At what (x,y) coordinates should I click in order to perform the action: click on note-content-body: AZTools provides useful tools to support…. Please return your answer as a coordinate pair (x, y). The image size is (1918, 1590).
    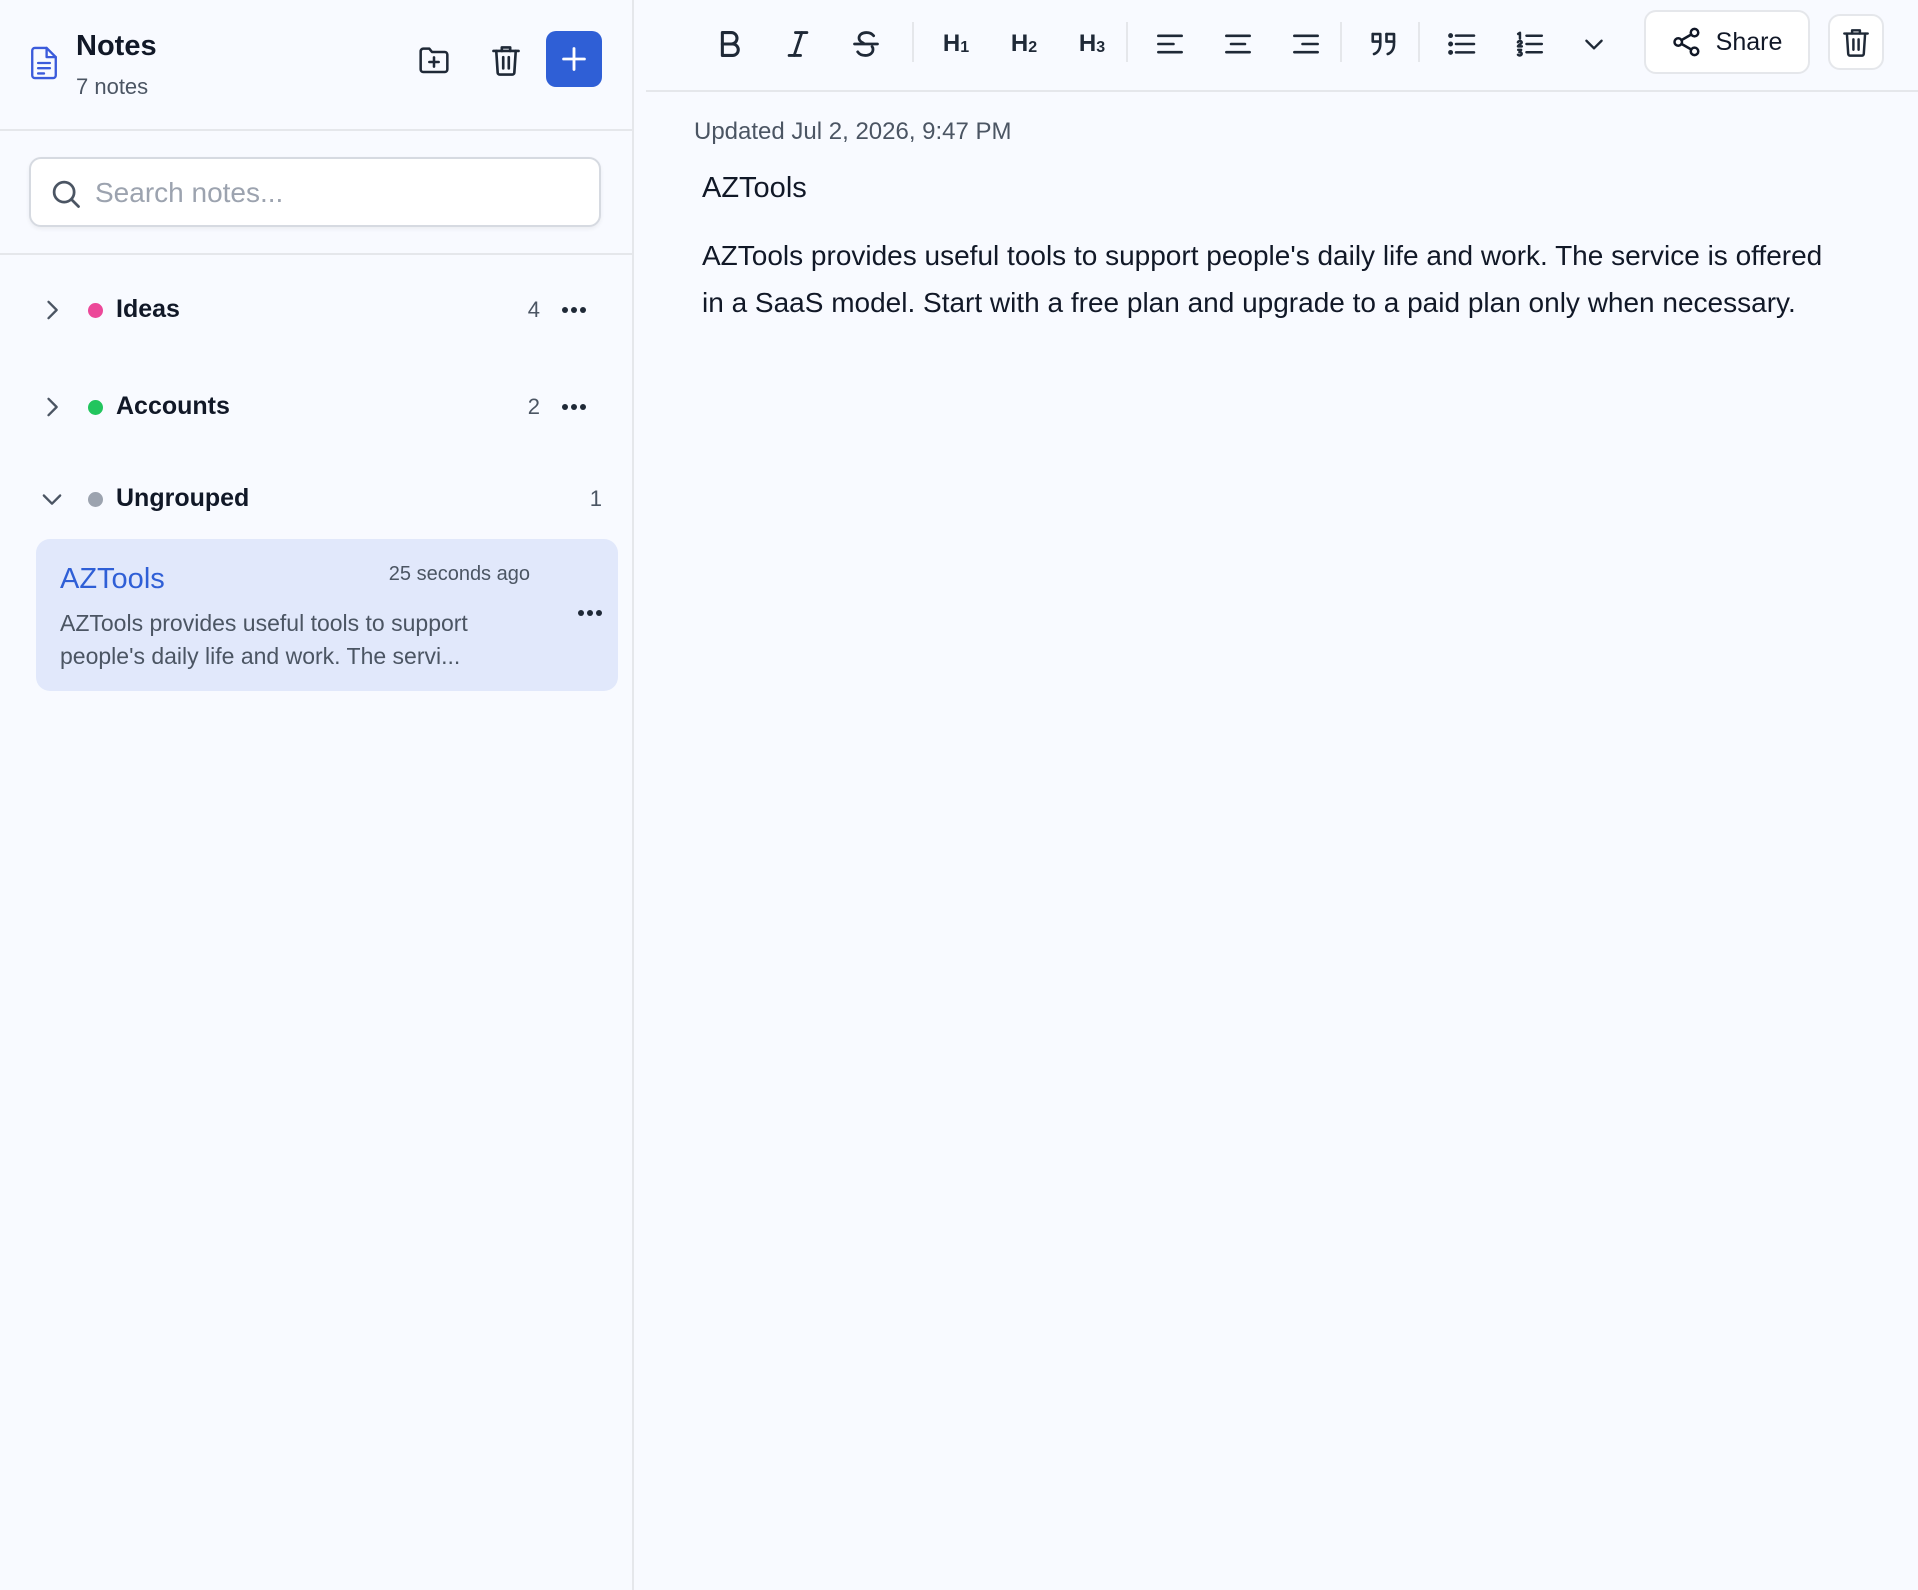
    Looking at the image, I should click on (1272, 279).